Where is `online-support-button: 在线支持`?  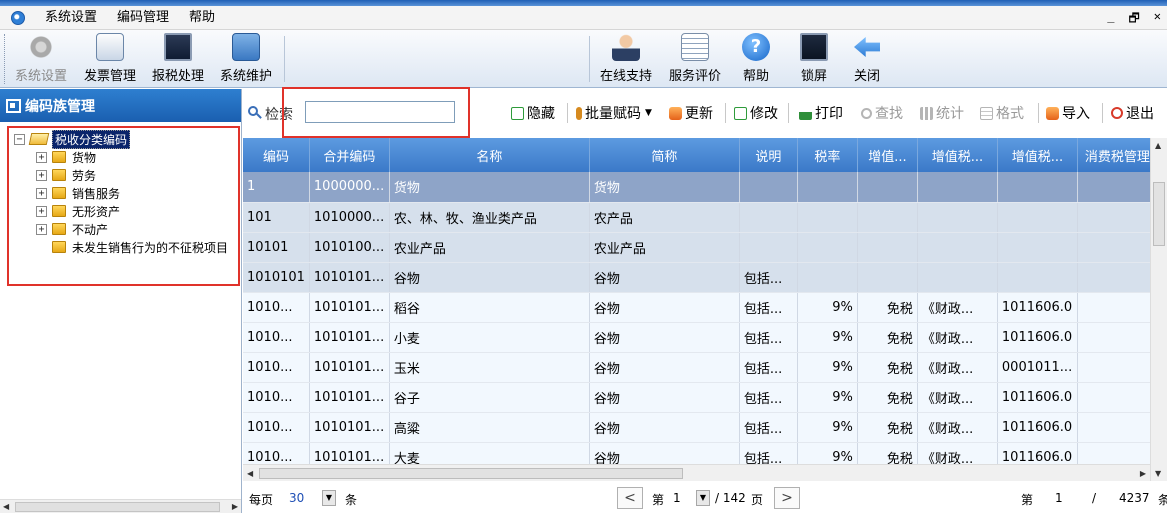 online-support-button: 在线支持 is located at coordinates (626, 59).